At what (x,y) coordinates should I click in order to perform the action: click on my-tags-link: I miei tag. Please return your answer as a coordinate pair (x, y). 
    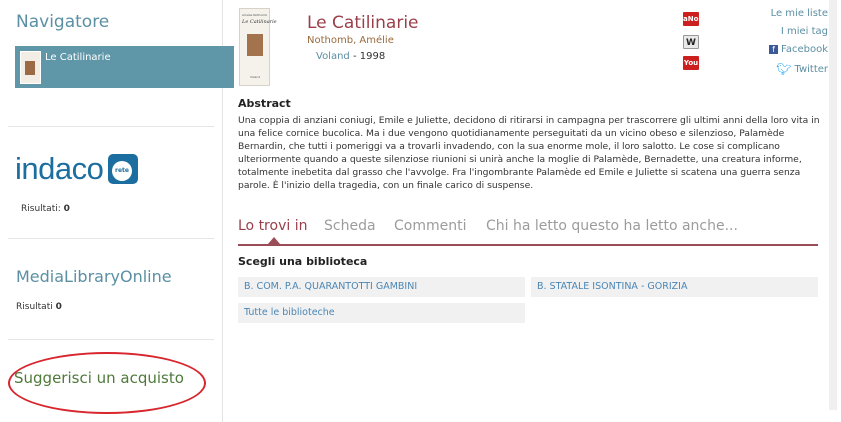
    Looking at the image, I should click on (804, 31).